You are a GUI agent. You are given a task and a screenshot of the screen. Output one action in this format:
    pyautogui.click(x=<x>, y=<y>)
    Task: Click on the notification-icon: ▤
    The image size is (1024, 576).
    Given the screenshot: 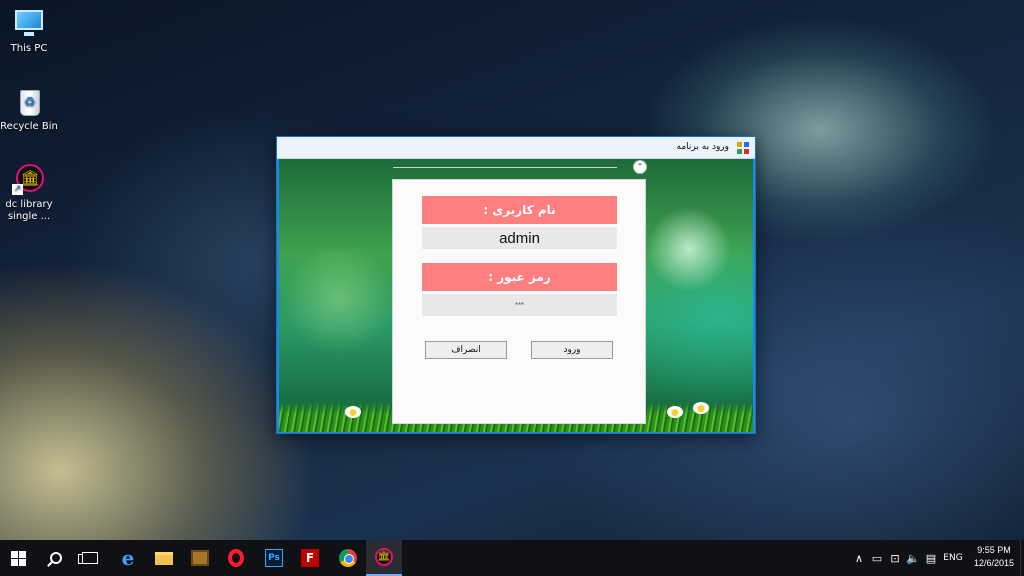 What is the action you would take?
    pyautogui.click(x=931, y=558)
    